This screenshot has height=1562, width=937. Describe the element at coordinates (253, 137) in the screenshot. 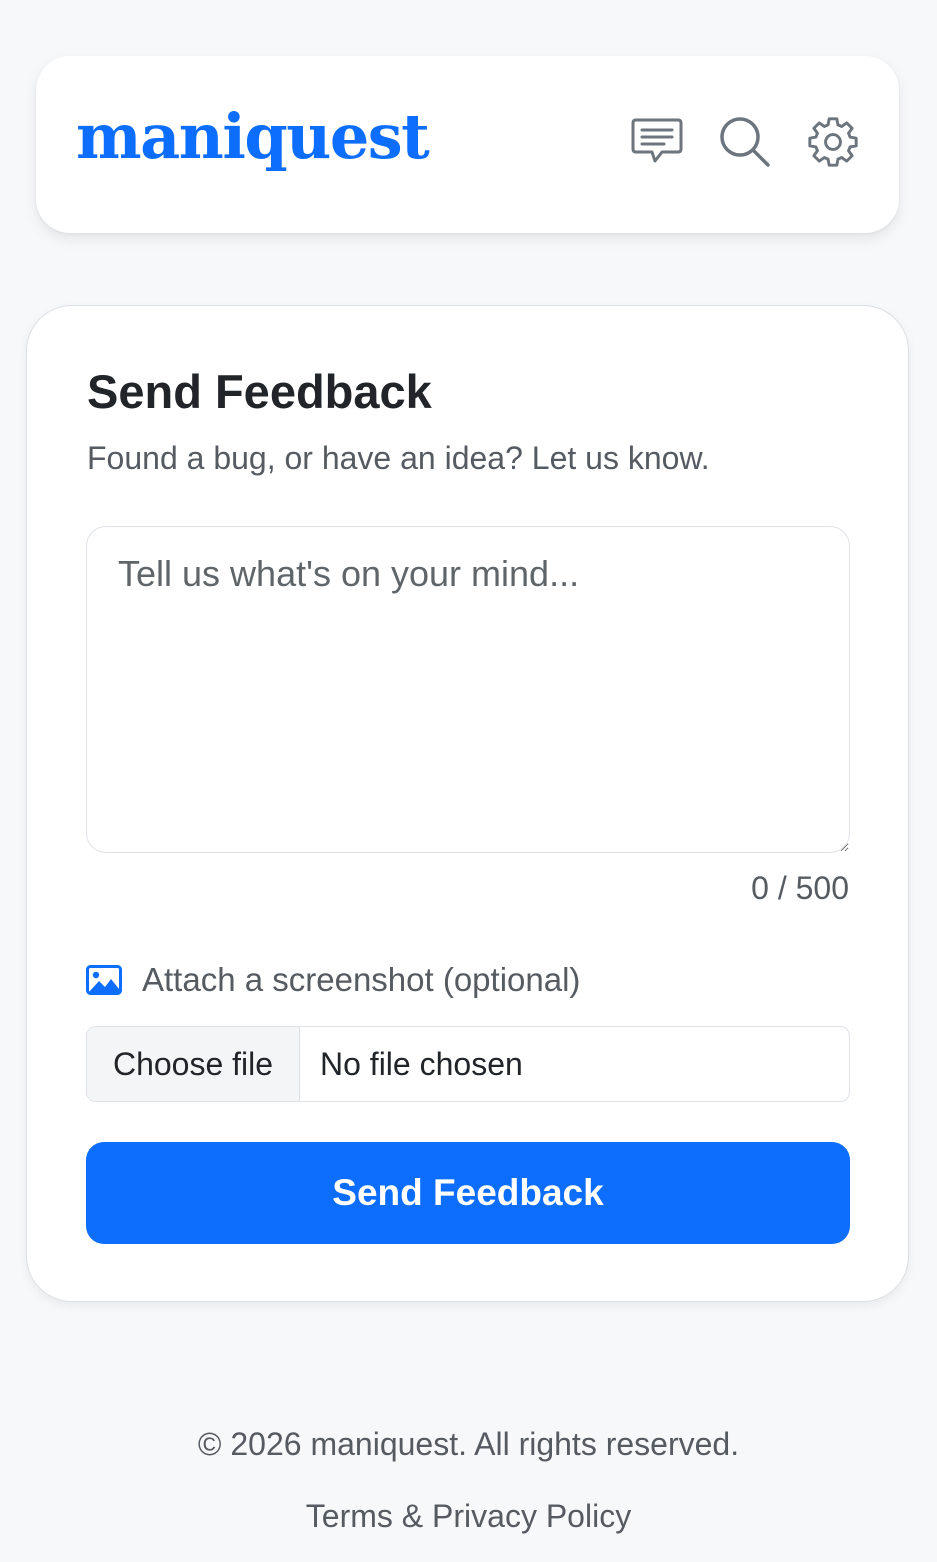

I see `brand-logo: maniquest` at that location.